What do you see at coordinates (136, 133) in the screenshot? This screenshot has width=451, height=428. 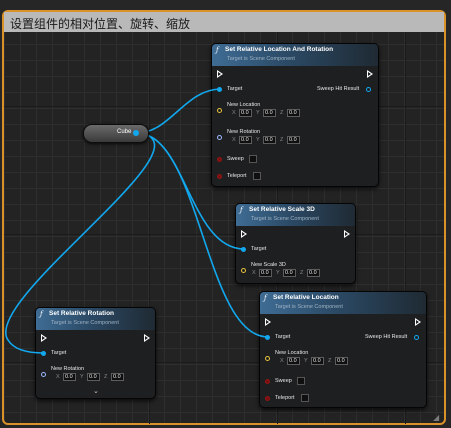 I see `cube-output-pin-icon` at bounding box center [136, 133].